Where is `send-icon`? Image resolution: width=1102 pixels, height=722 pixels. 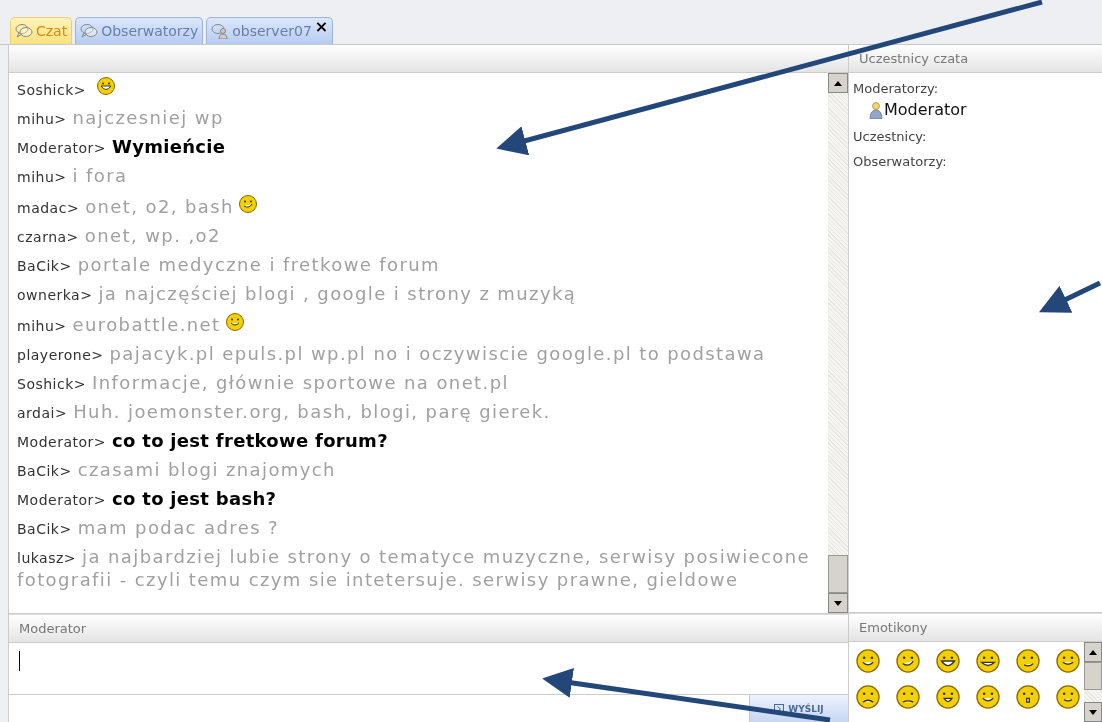 send-icon is located at coordinates (779, 708).